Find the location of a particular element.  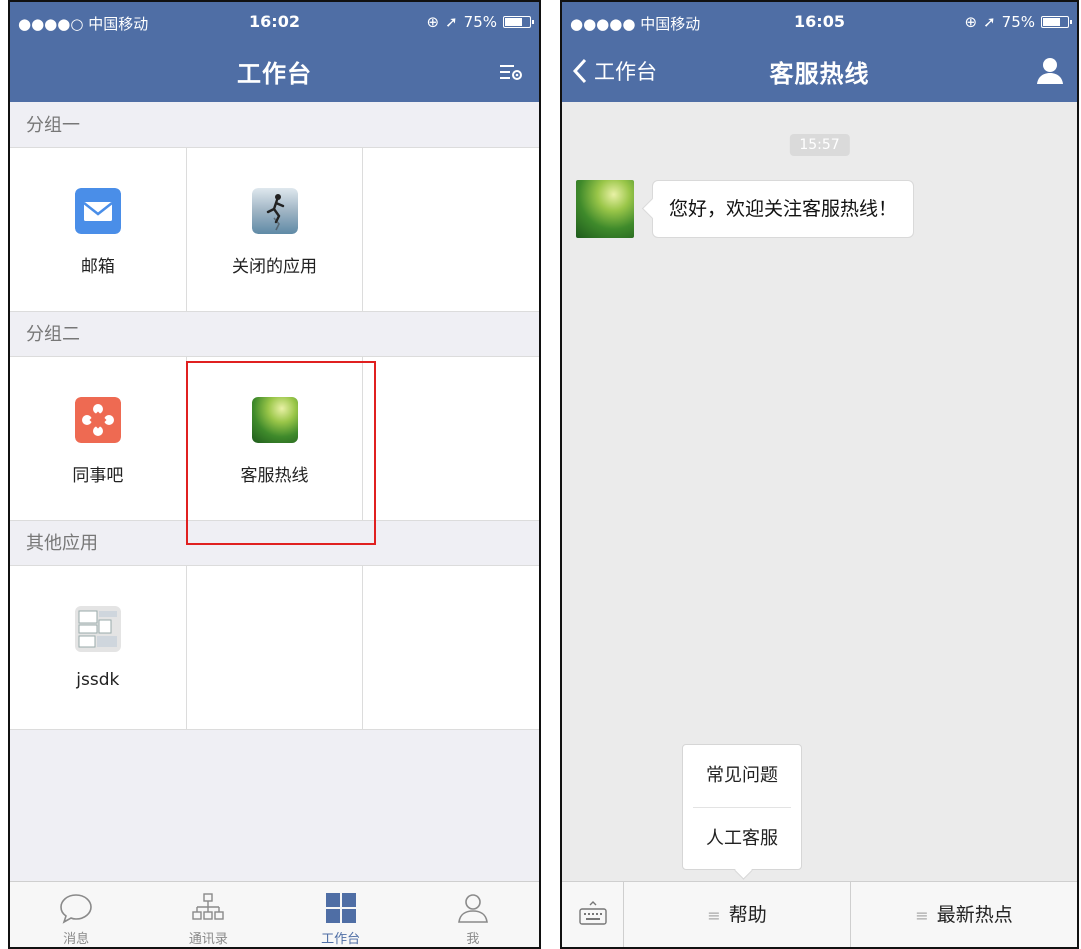

list-settings-icon is located at coordinates (511, 72).